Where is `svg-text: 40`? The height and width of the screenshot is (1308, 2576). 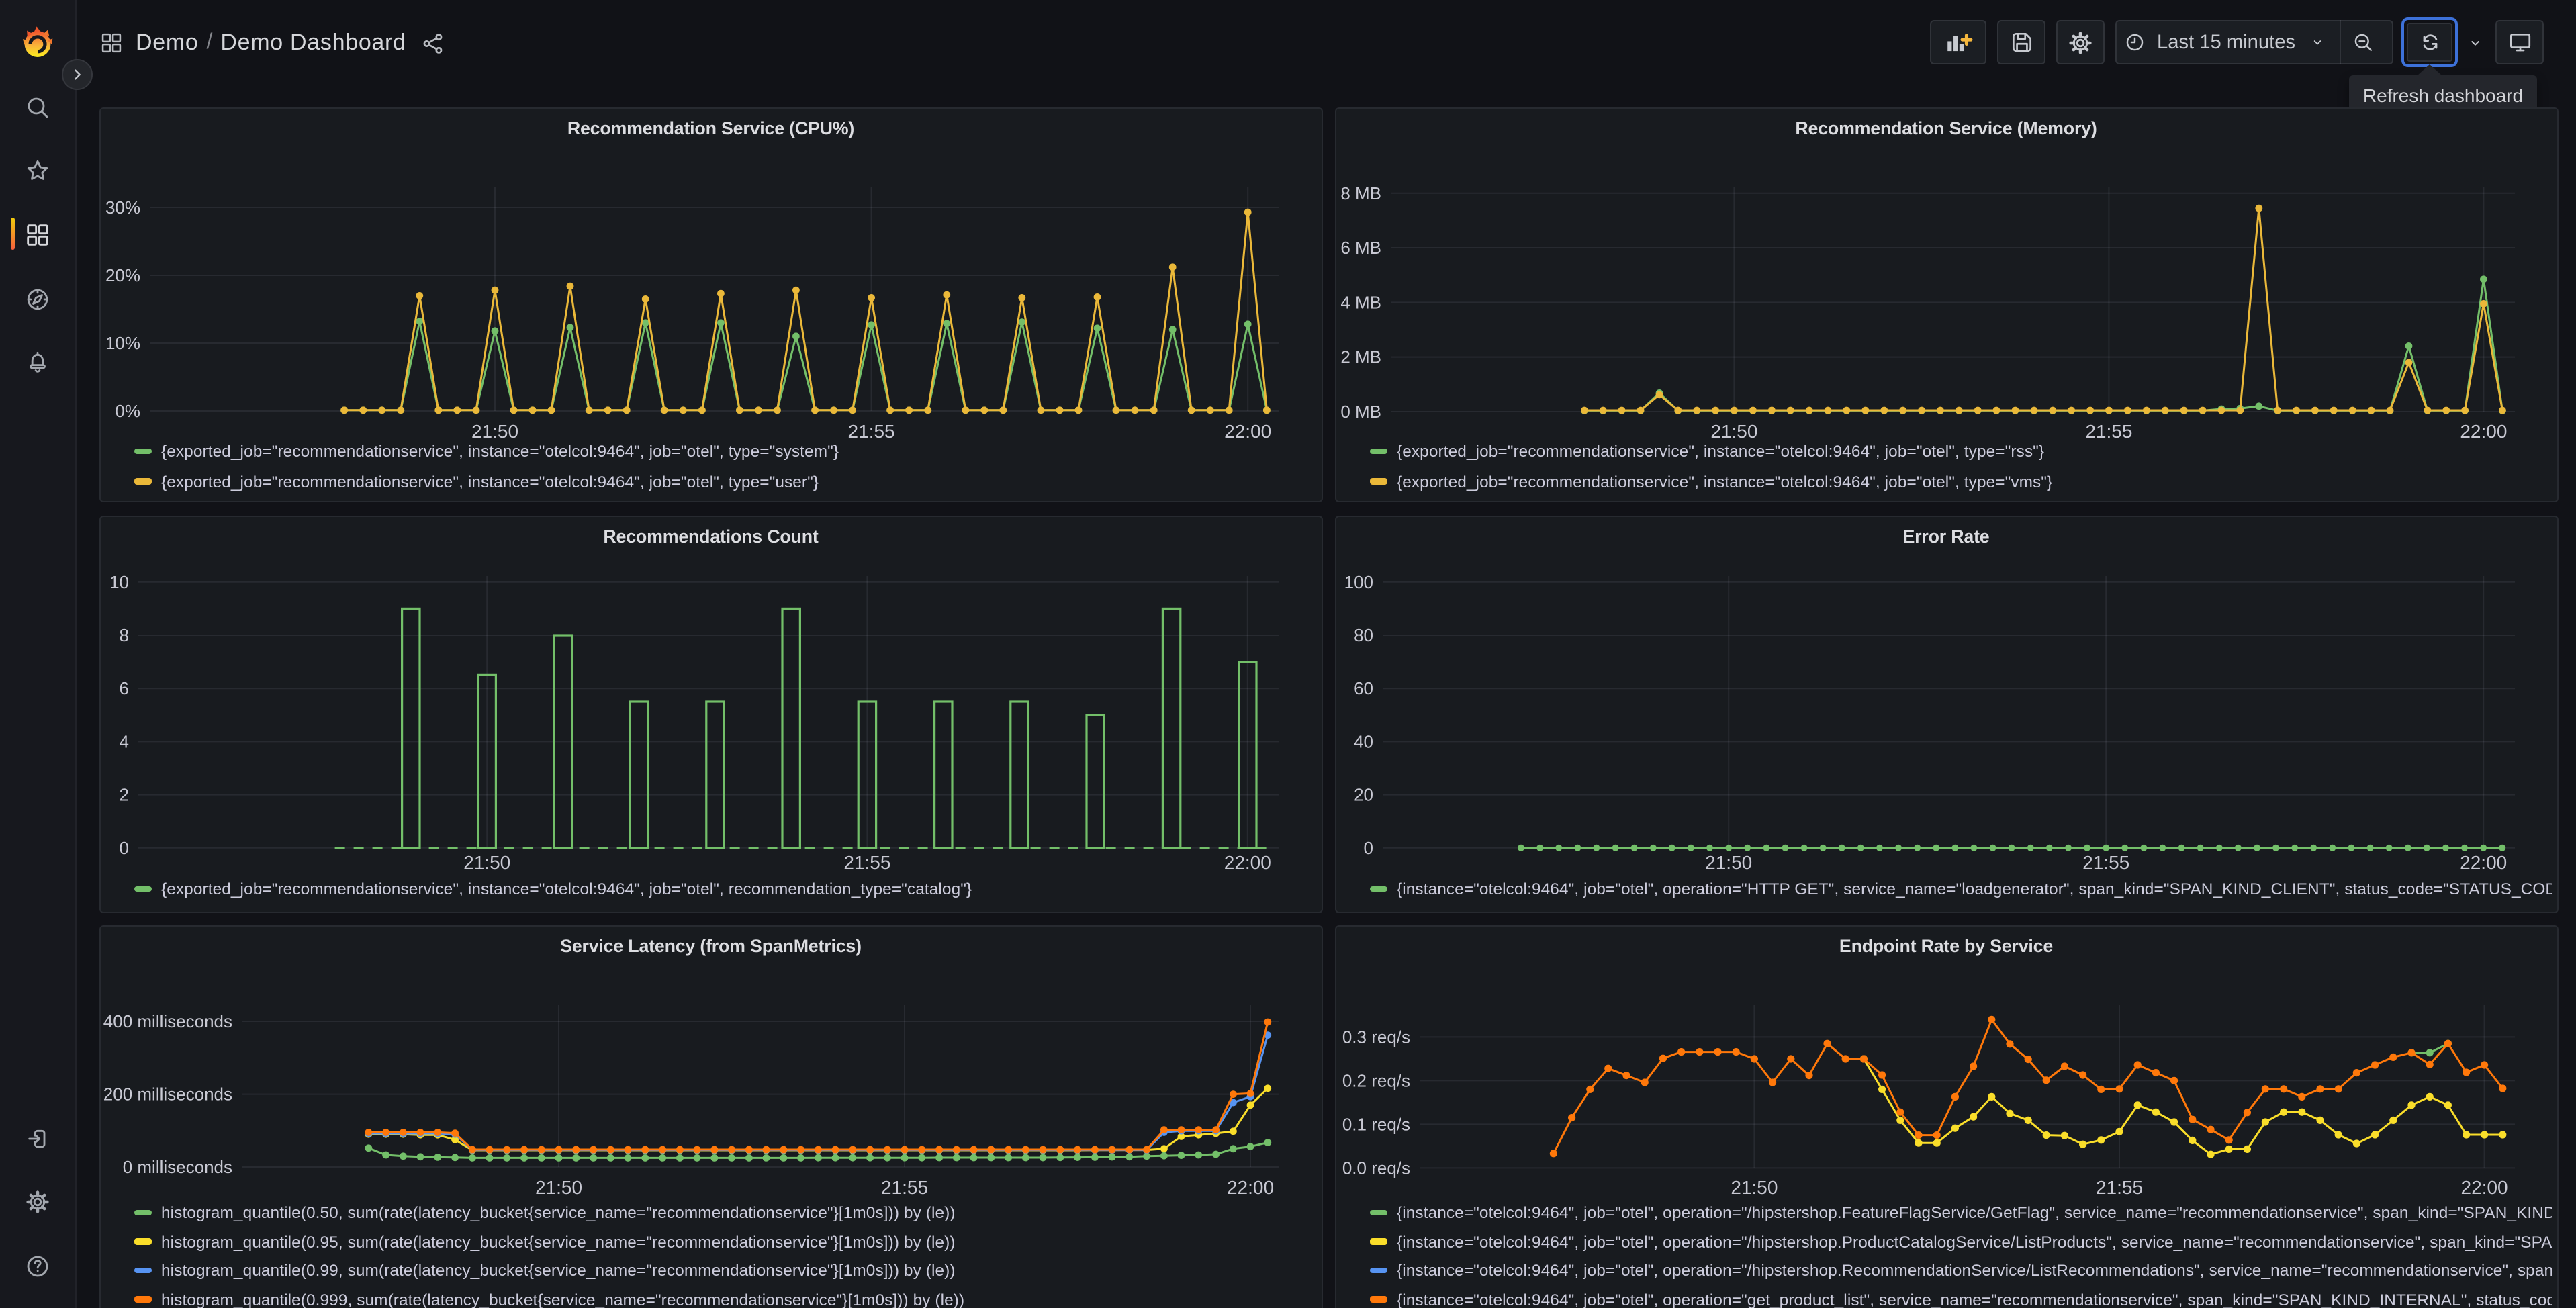
svg-text: 40 is located at coordinates (1363, 741).